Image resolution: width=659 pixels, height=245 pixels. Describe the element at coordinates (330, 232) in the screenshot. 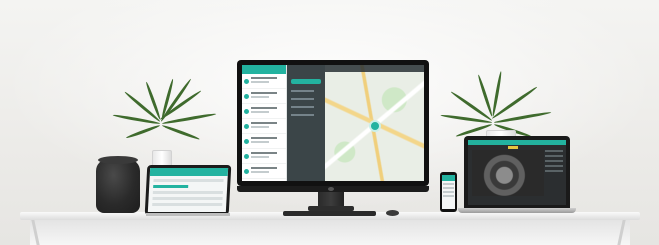

I see `desk-front` at that location.